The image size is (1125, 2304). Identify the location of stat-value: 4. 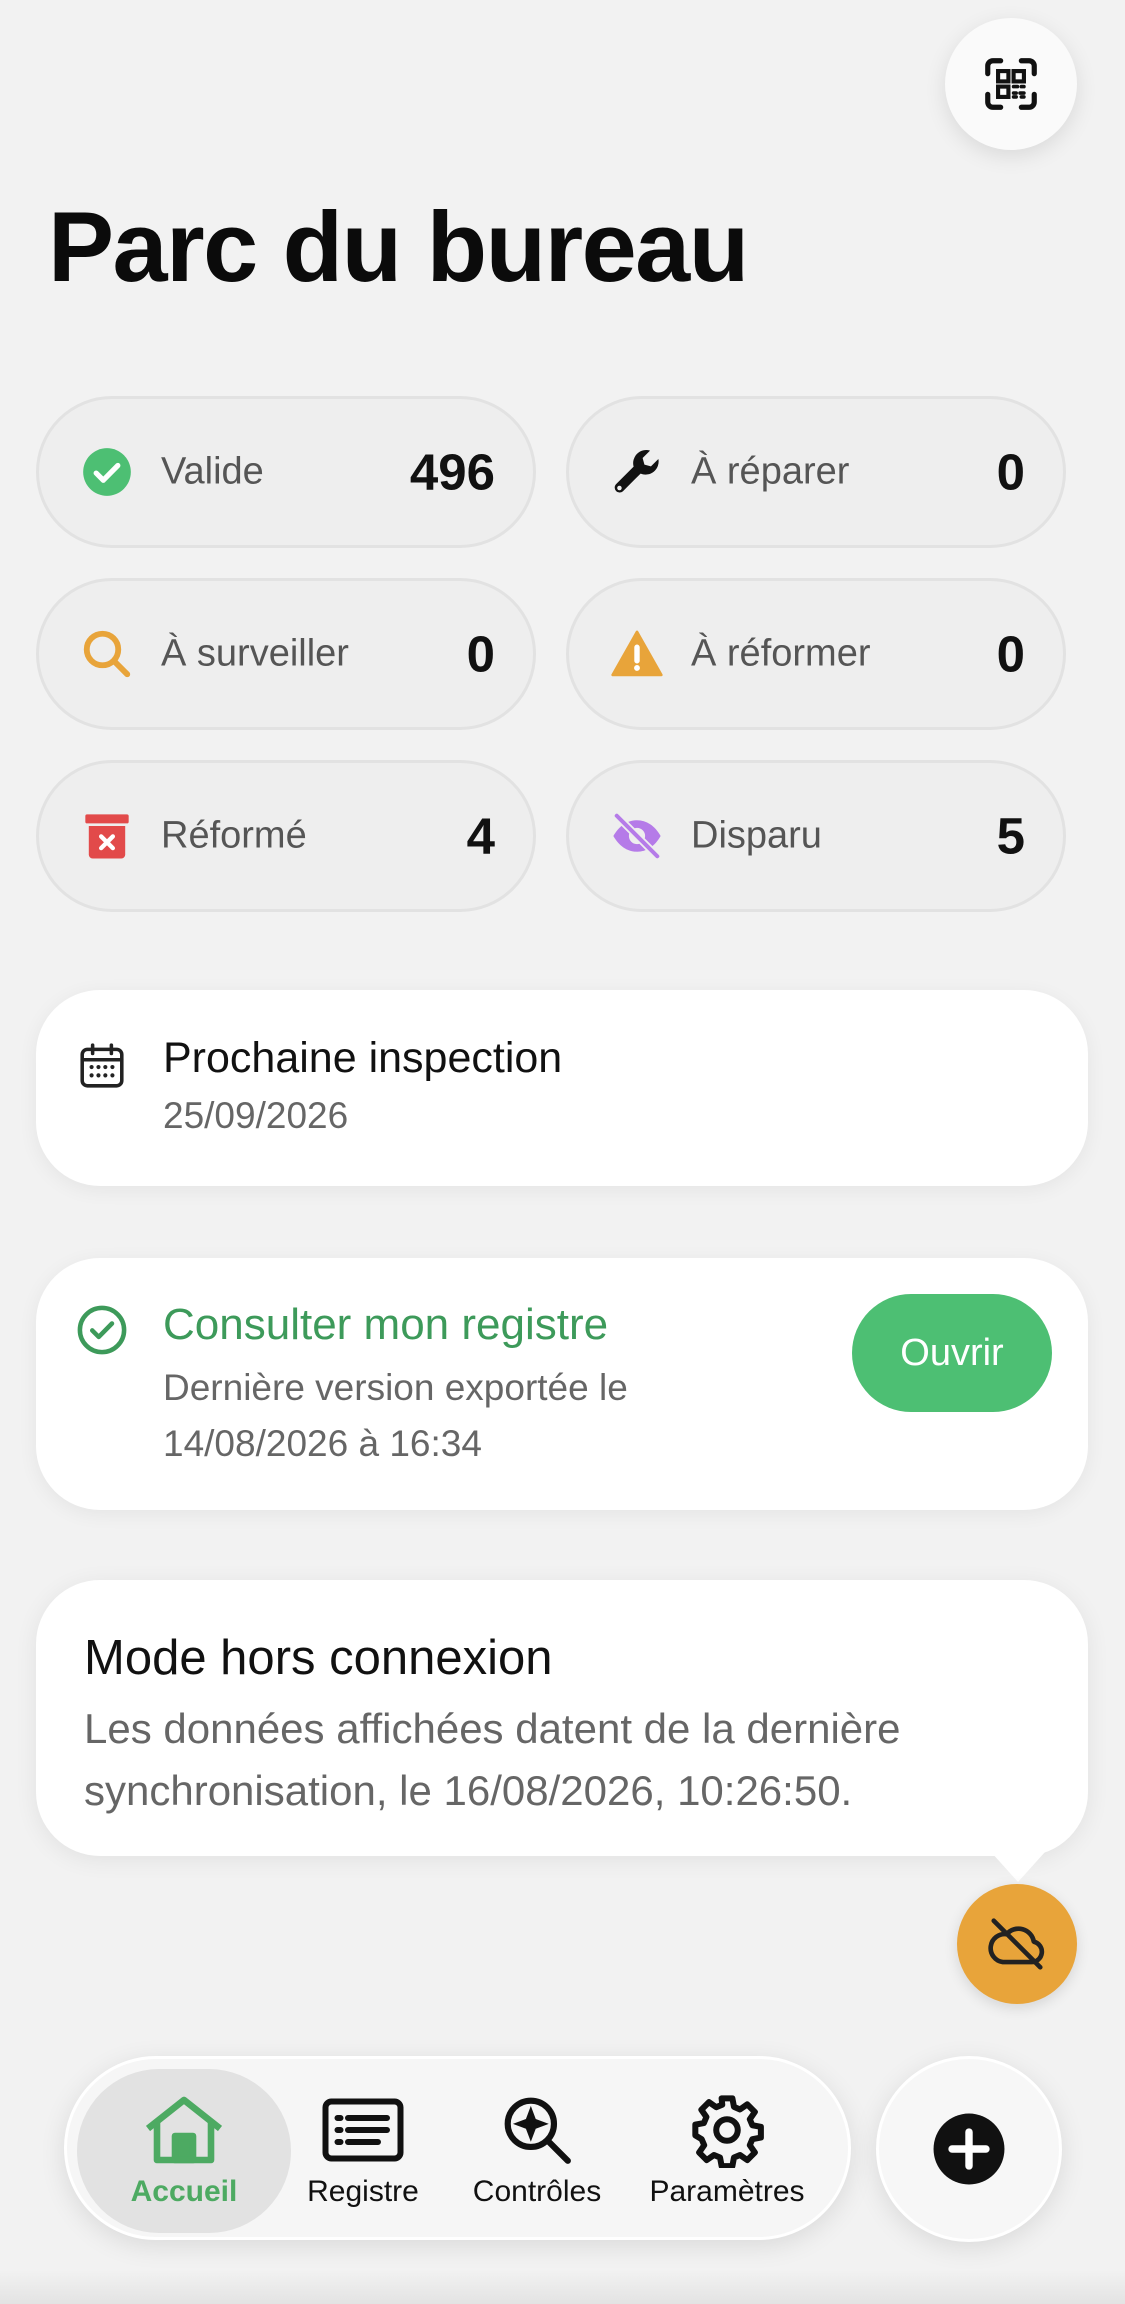
(480, 836).